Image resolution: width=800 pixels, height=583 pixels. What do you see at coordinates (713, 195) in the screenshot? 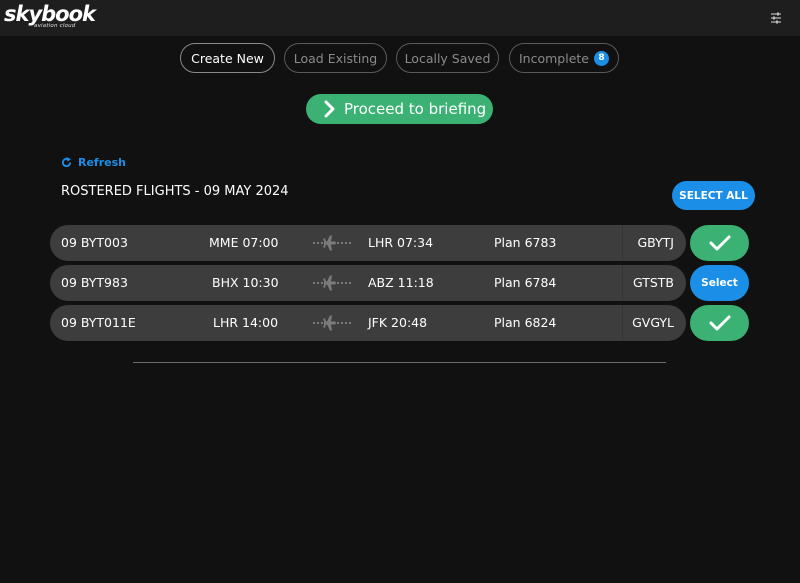
I see `select-all-button: SELECT ALL` at bounding box center [713, 195].